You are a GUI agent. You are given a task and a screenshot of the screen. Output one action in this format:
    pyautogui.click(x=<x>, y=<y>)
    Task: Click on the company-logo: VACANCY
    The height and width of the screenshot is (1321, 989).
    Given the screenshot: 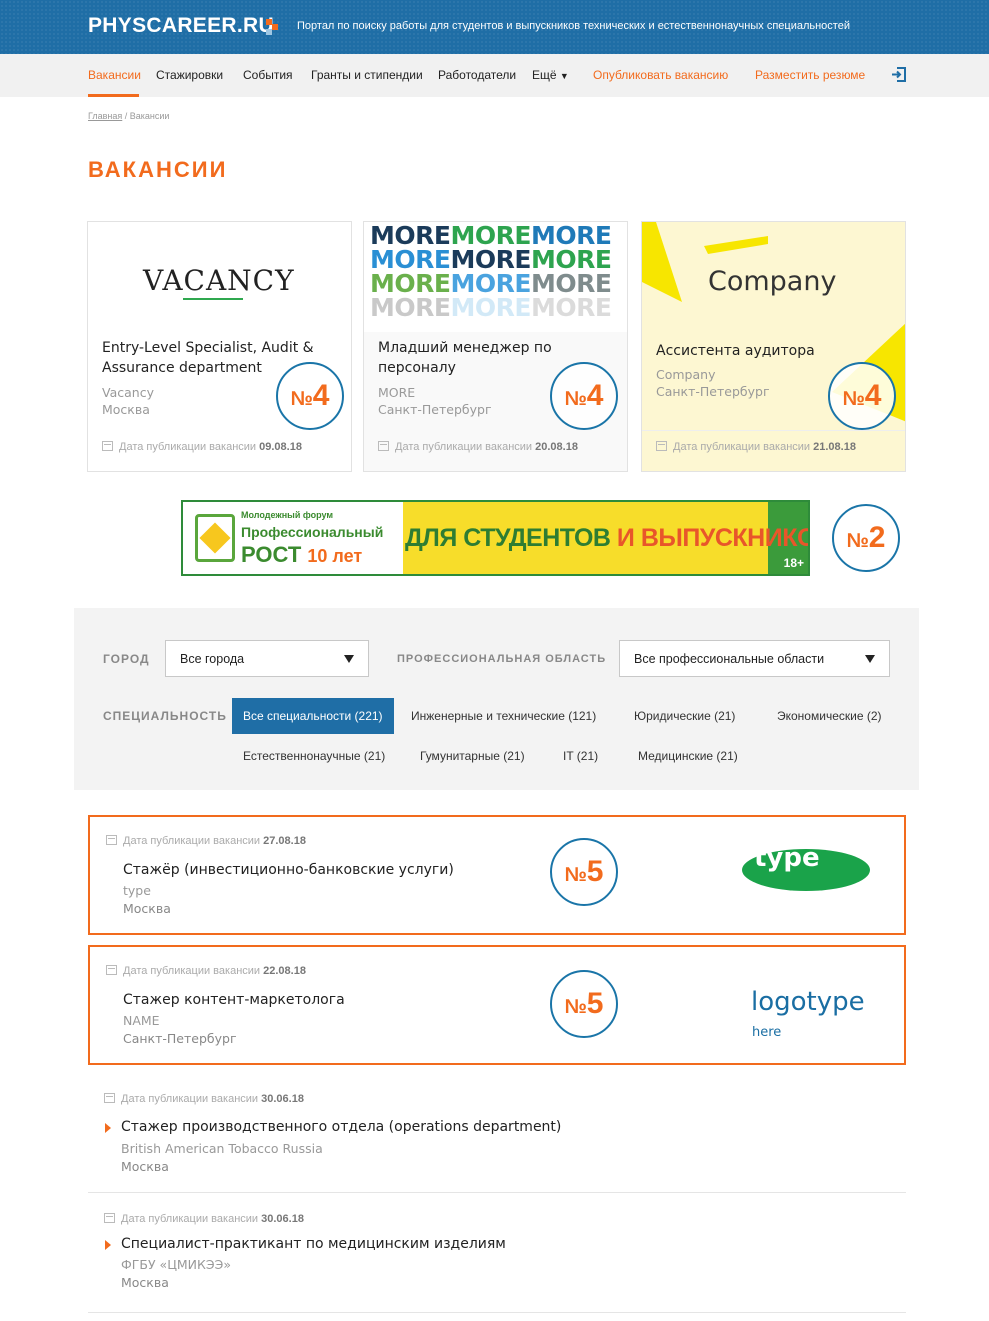 What is the action you would take?
    pyautogui.click(x=219, y=280)
    